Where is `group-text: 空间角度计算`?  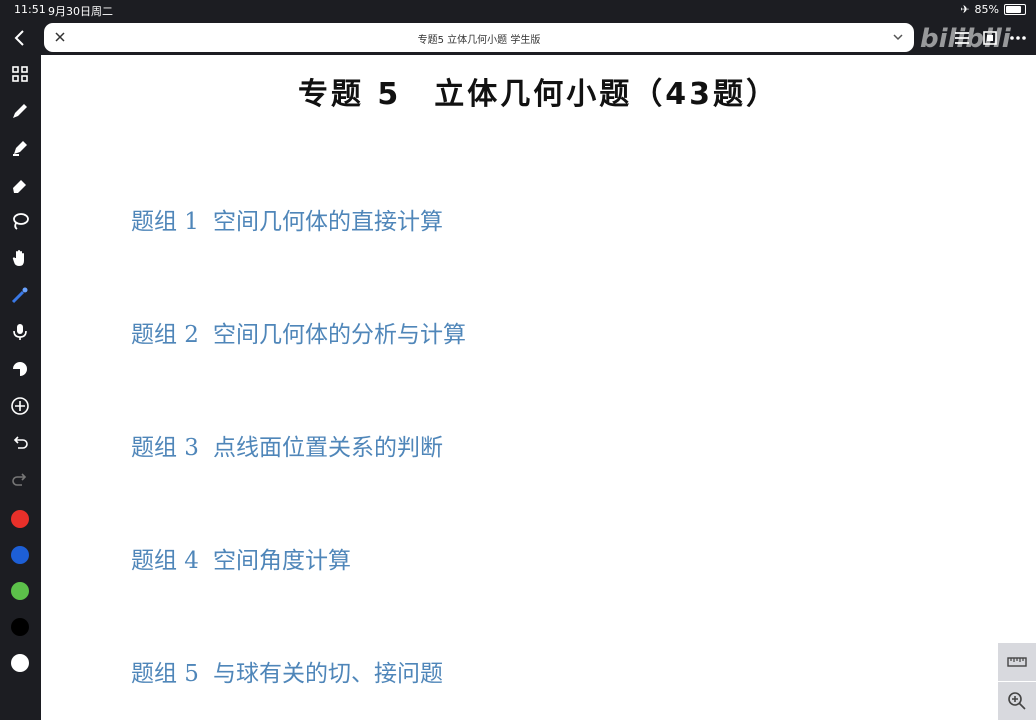
group-text: 空间角度计算 is located at coordinates (281, 561).